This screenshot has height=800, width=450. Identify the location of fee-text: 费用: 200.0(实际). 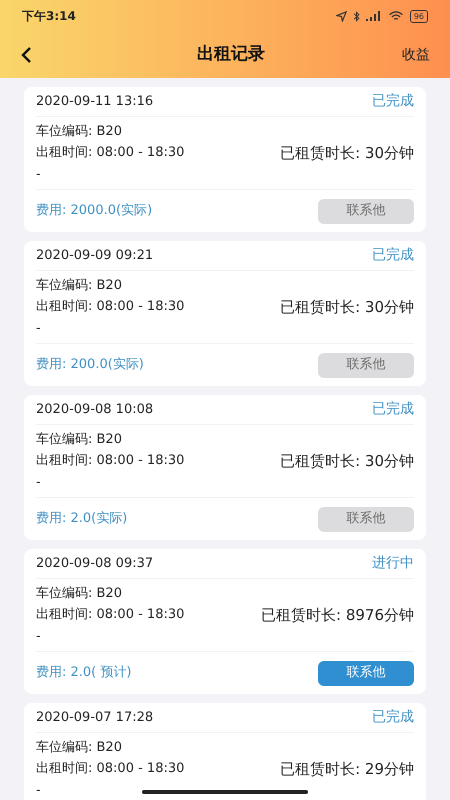
(90, 365).